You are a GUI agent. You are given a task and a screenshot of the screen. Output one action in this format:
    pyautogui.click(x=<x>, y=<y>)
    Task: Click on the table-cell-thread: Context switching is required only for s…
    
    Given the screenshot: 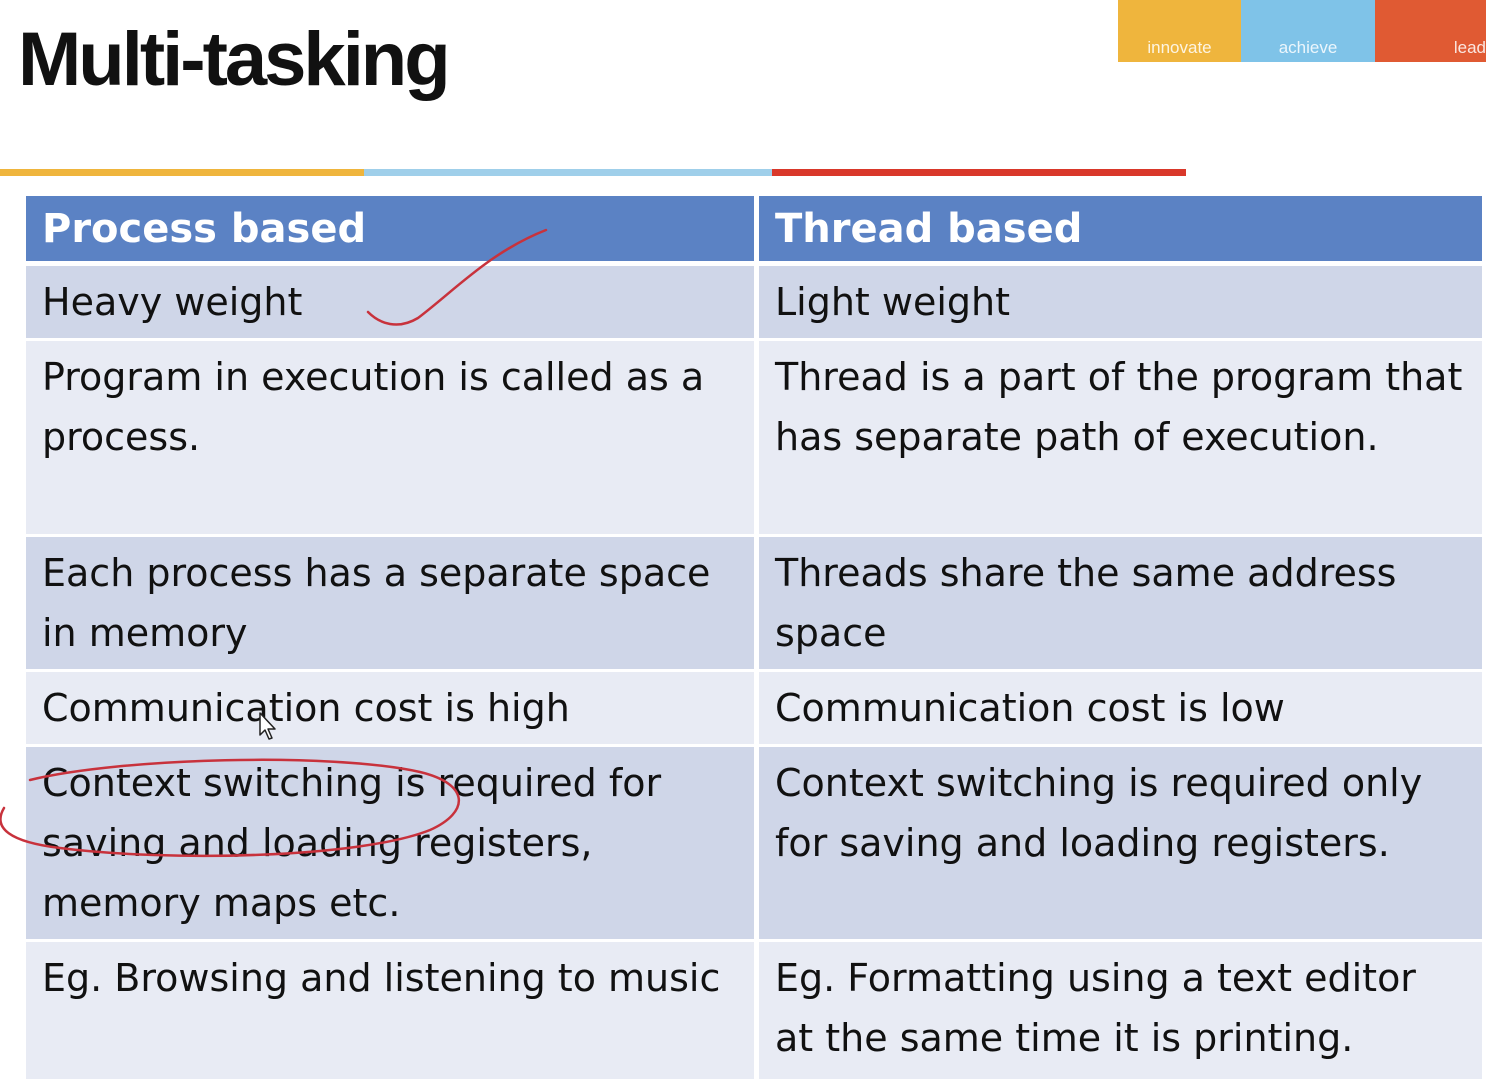 What is the action you would take?
    pyautogui.click(x=1118, y=844)
    